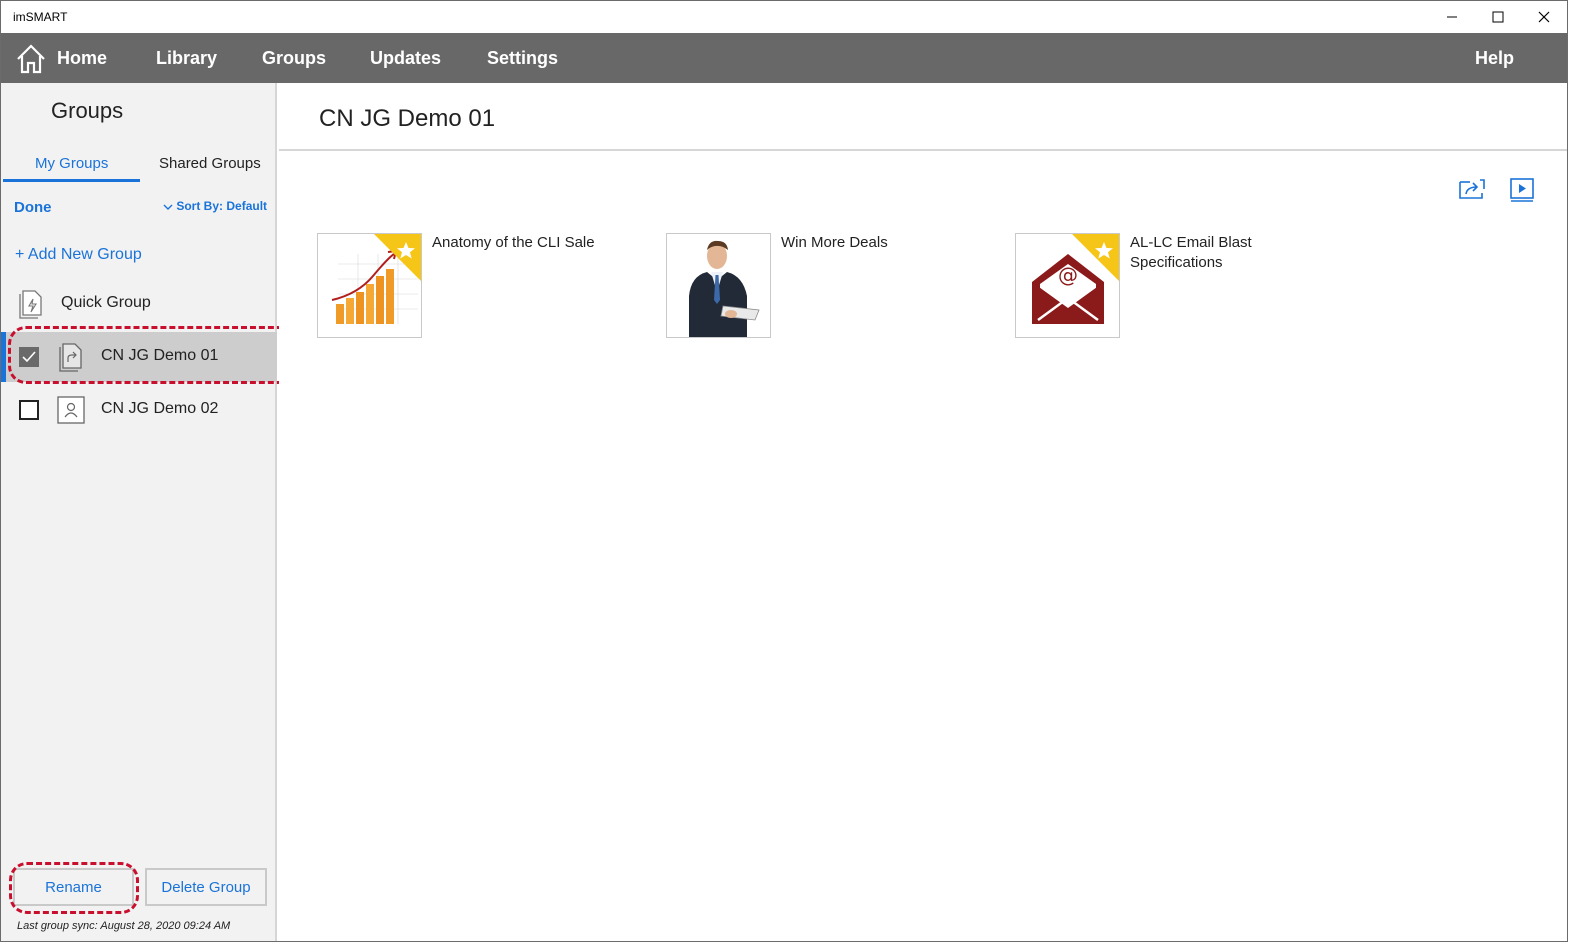 Image resolution: width=1582 pixels, height=950 pixels. I want to click on maximize-icon, so click(1498, 17).